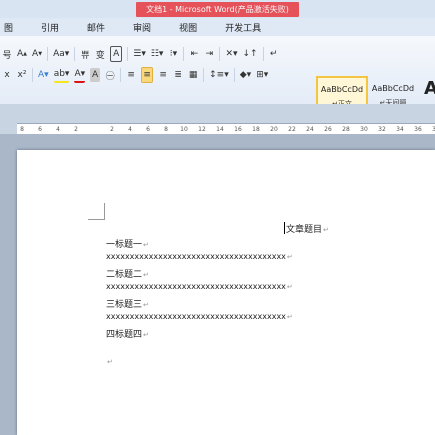 This screenshot has height=435, width=435. Describe the element at coordinates (13, 27) in the screenshot. I see `tab-design: 图` at that location.